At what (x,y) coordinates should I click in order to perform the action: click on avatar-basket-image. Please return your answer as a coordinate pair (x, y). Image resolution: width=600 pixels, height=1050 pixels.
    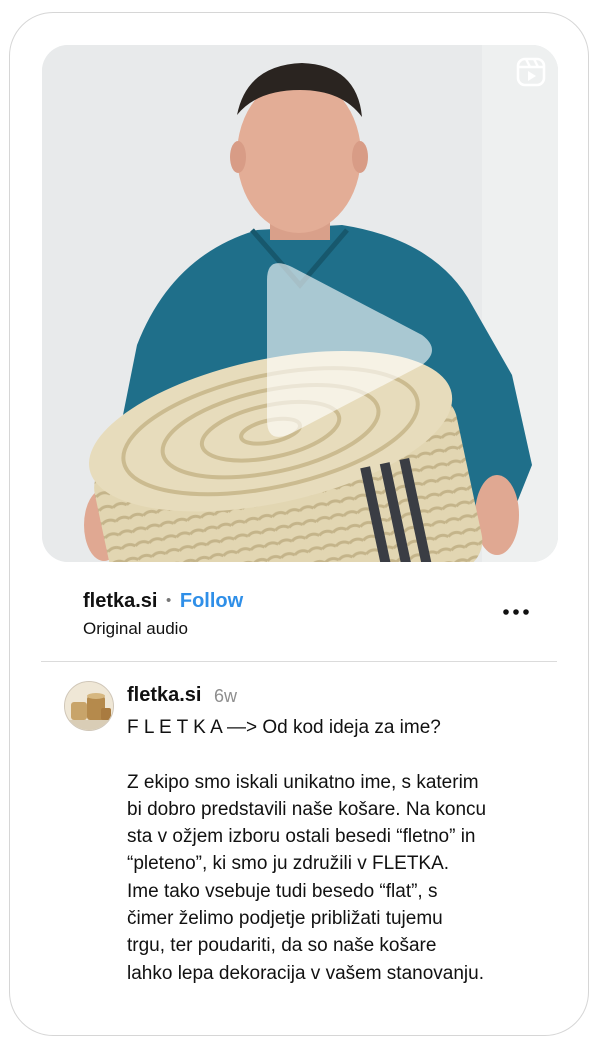
    Looking at the image, I should click on (89, 706).